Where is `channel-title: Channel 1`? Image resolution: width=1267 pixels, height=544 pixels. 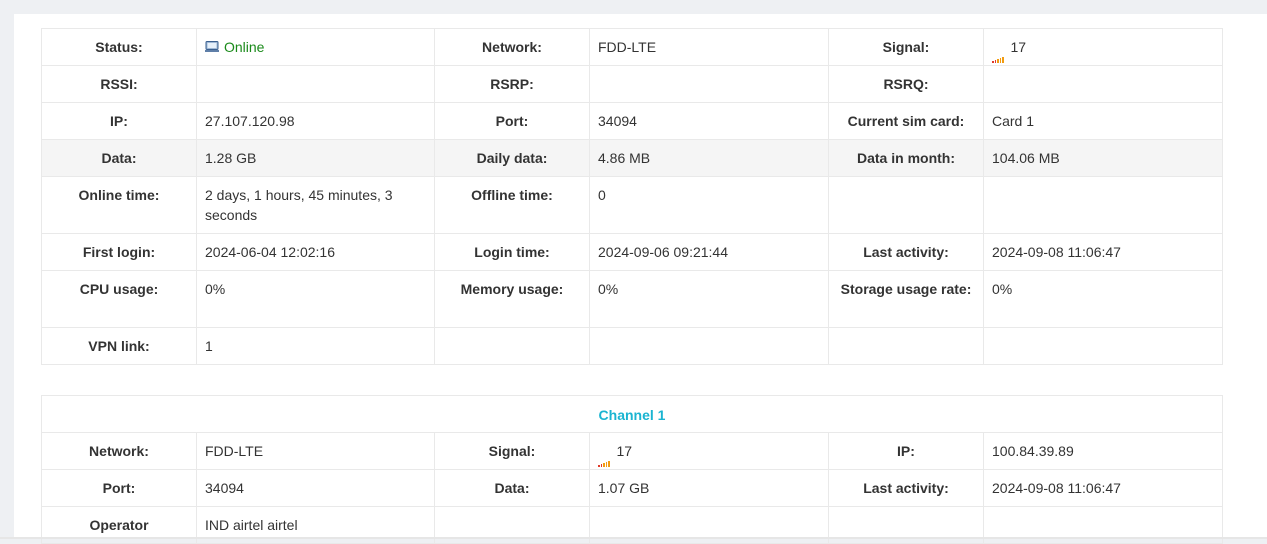 channel-title: Channel 1 is located at coordinates (632, 414).